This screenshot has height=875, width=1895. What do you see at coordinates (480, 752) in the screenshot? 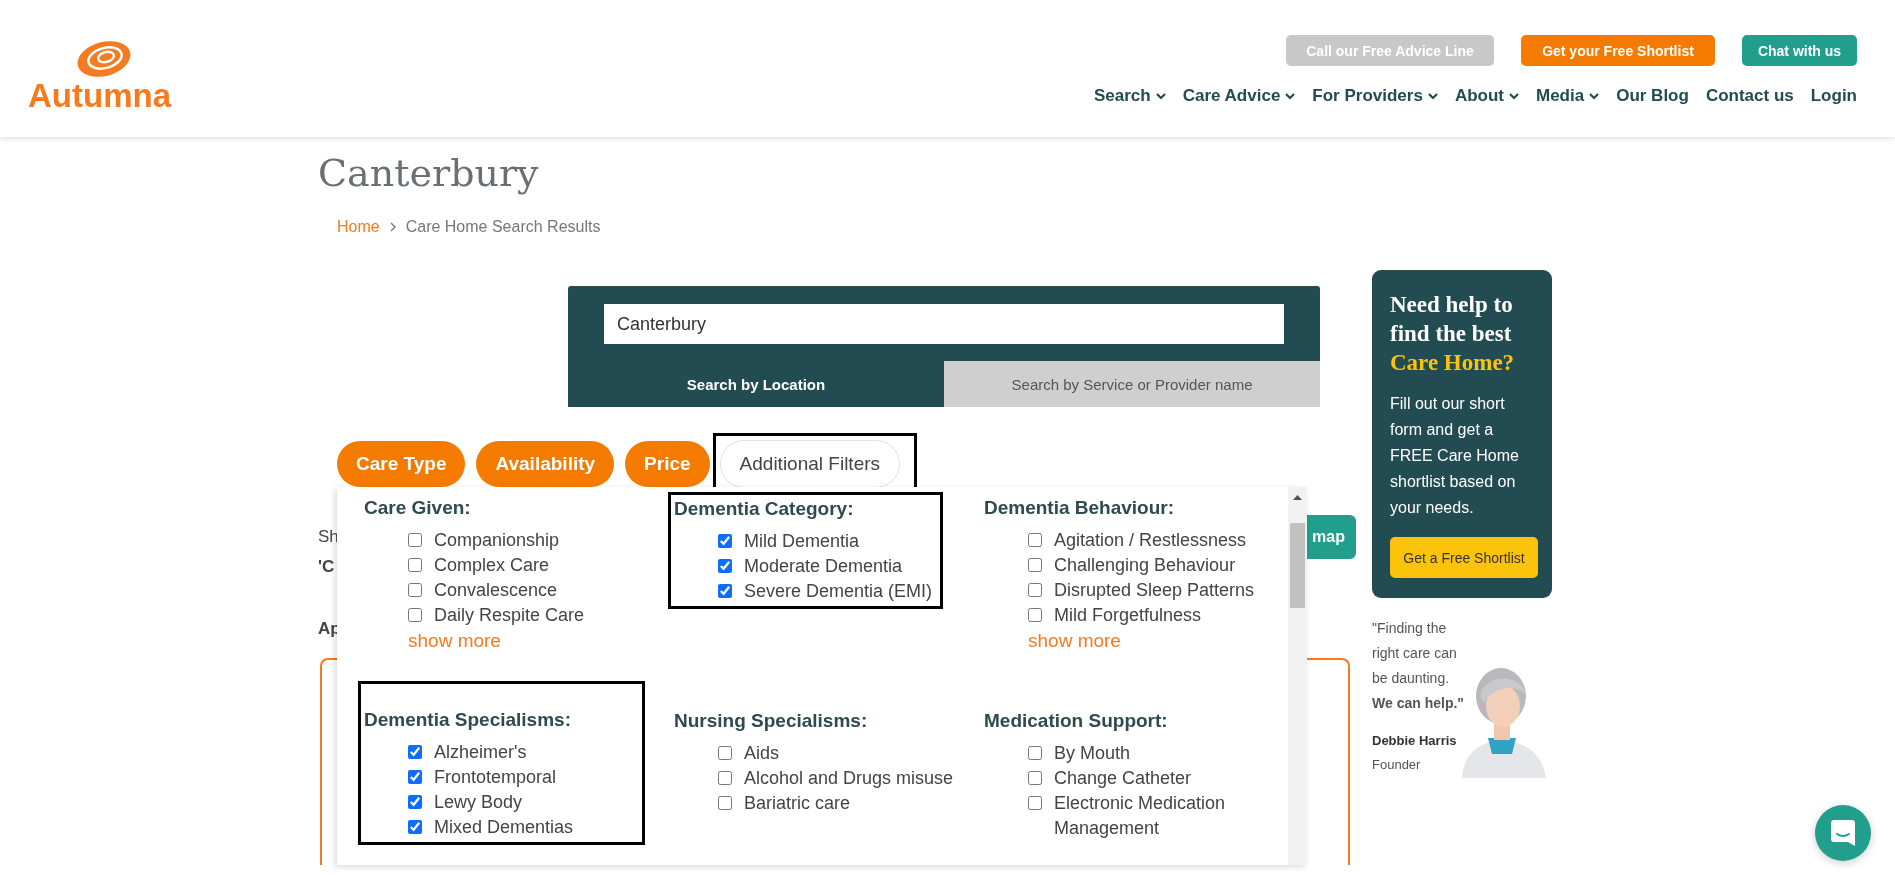
I see `option-label: Alzheimer's` at bounding box center [480, 752].